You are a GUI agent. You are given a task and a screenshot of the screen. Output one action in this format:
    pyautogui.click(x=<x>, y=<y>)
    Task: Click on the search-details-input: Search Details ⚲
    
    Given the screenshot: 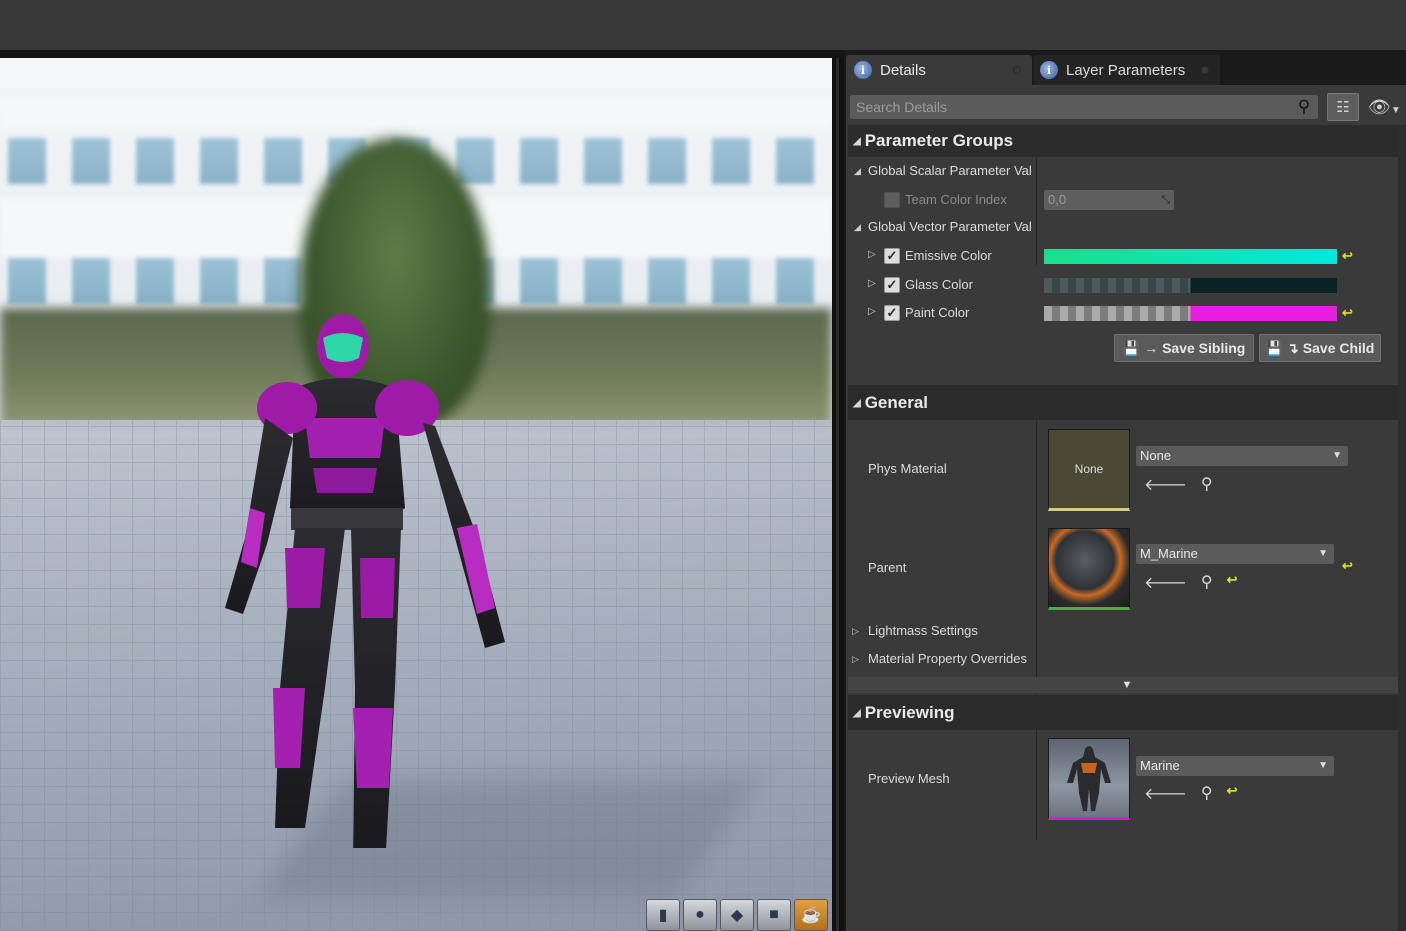 What is the action you would take?
    pyautogui.click(x=1084, y=107)
    